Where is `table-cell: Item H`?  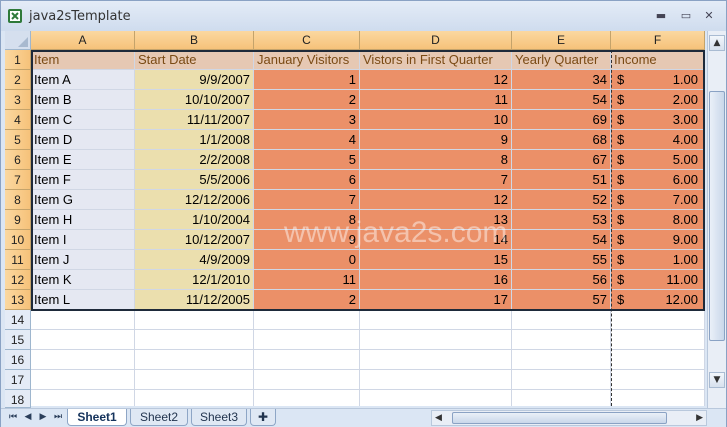
table-cell: Item H is located at coordinates (83, 220).